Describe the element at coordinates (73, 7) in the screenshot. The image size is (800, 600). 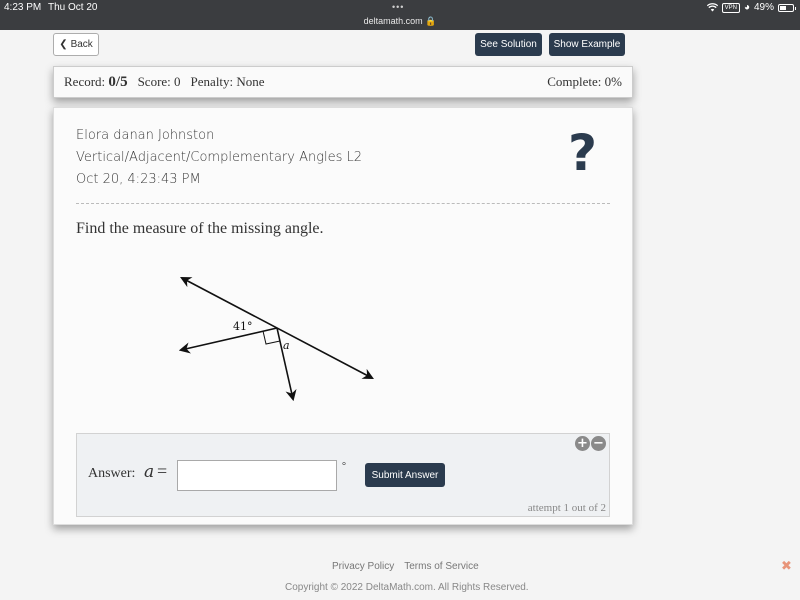
I see `status-date: Thu Oct 20` at that location.